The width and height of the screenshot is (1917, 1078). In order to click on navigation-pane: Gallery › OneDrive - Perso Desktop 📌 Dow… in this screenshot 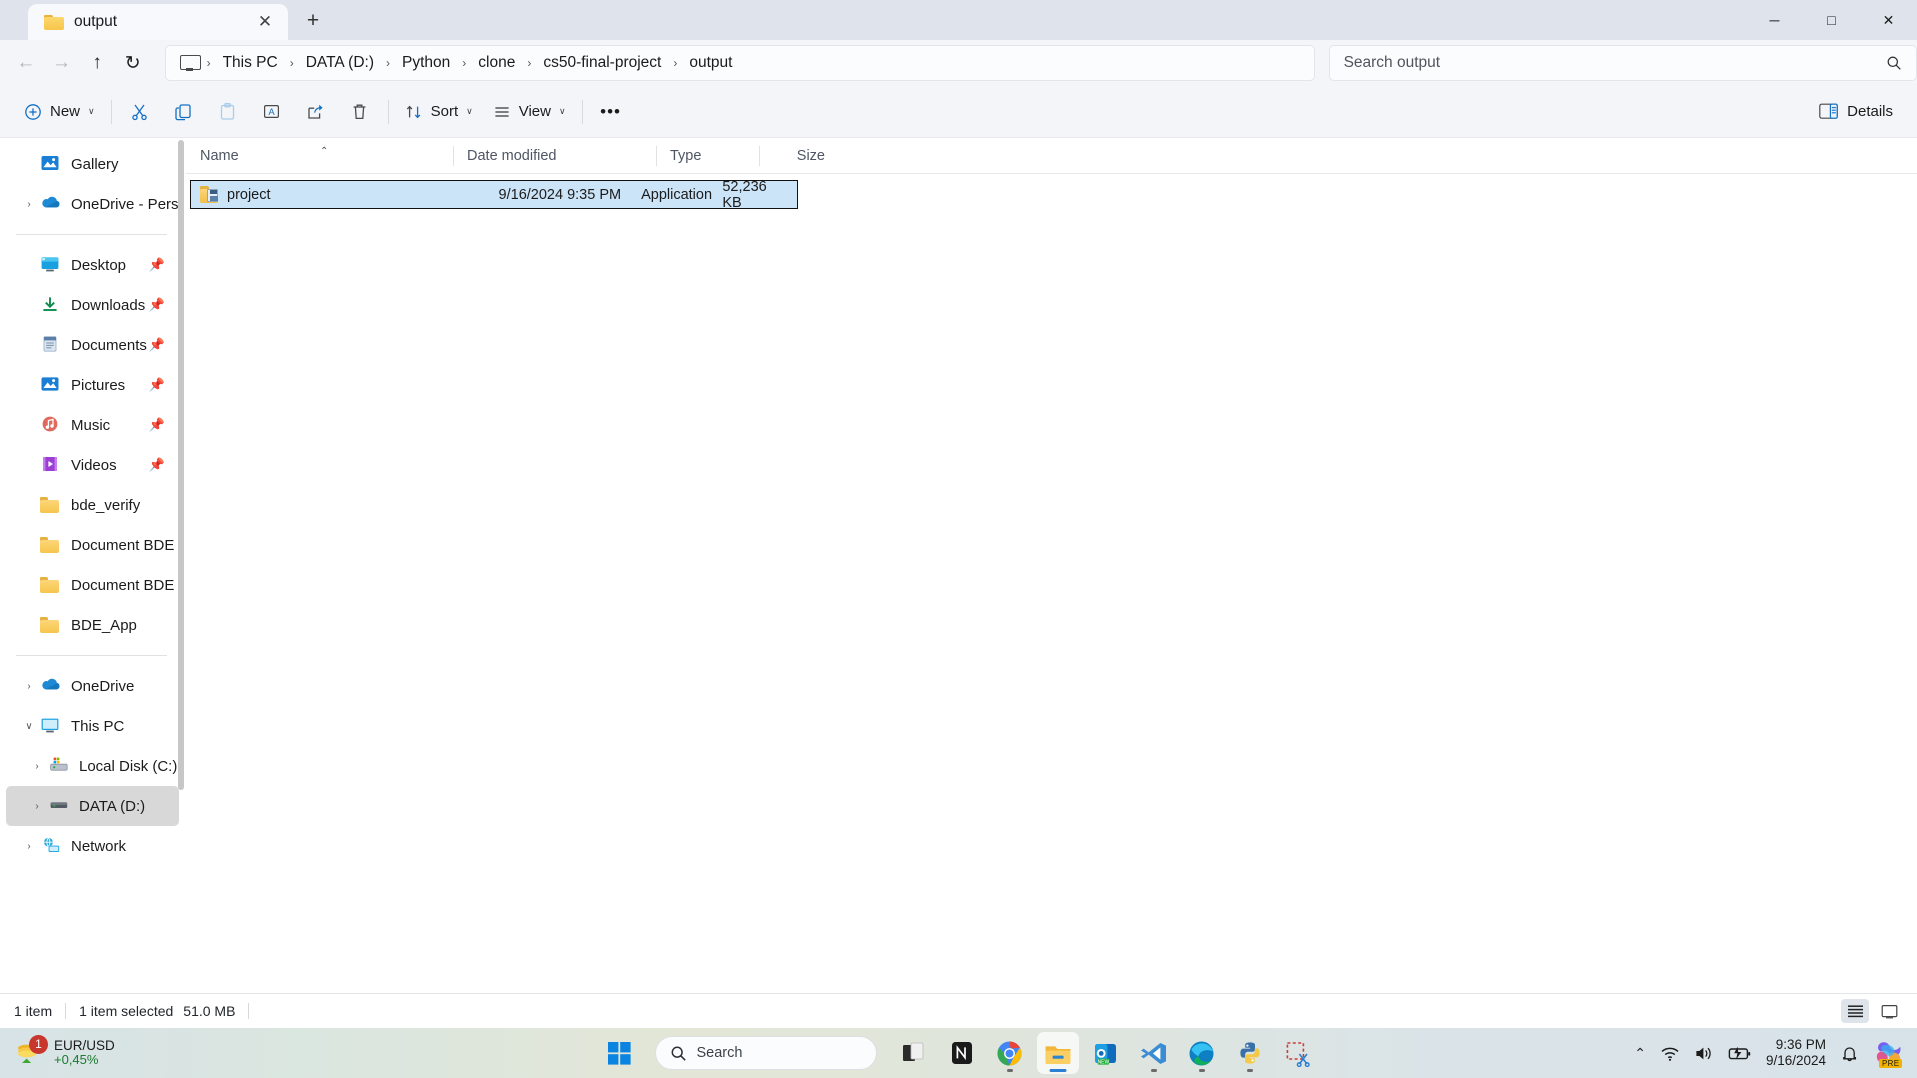, I will do `click(92, 565)`.